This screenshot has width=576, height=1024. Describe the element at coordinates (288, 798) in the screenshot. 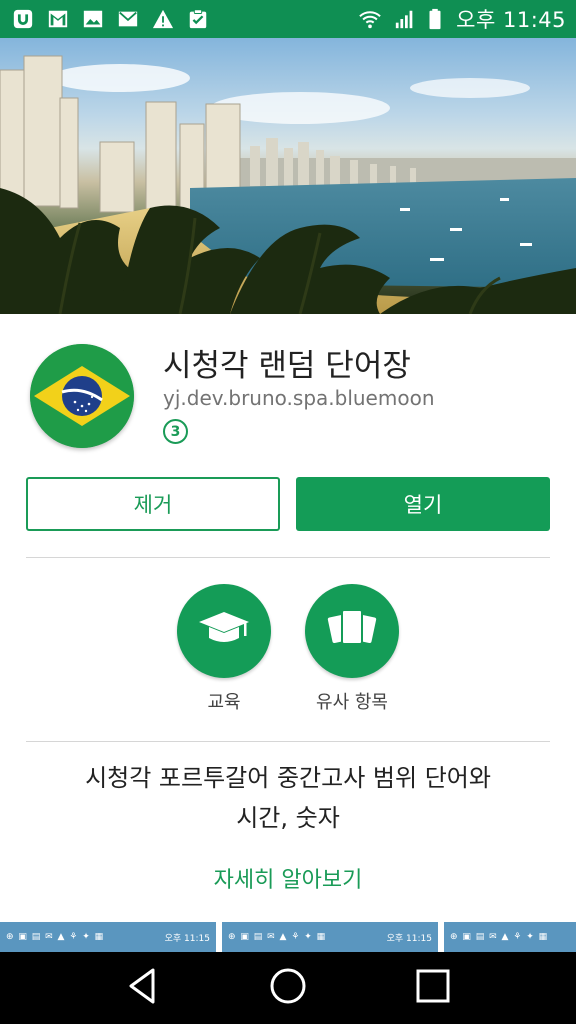

I see `app-description: 시청각 포르투갈어 중간고사 범위 단어와 시간, 숫자` at that location.